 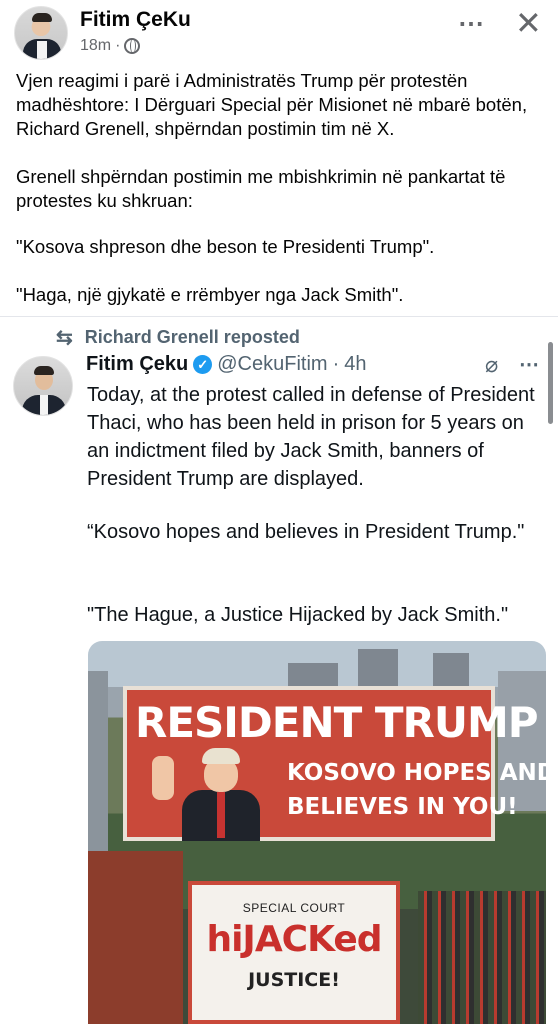 What do you see at coordinates (550, 383) in the screenshot?
I see `scrollbar` at bounding box center [550, 383].